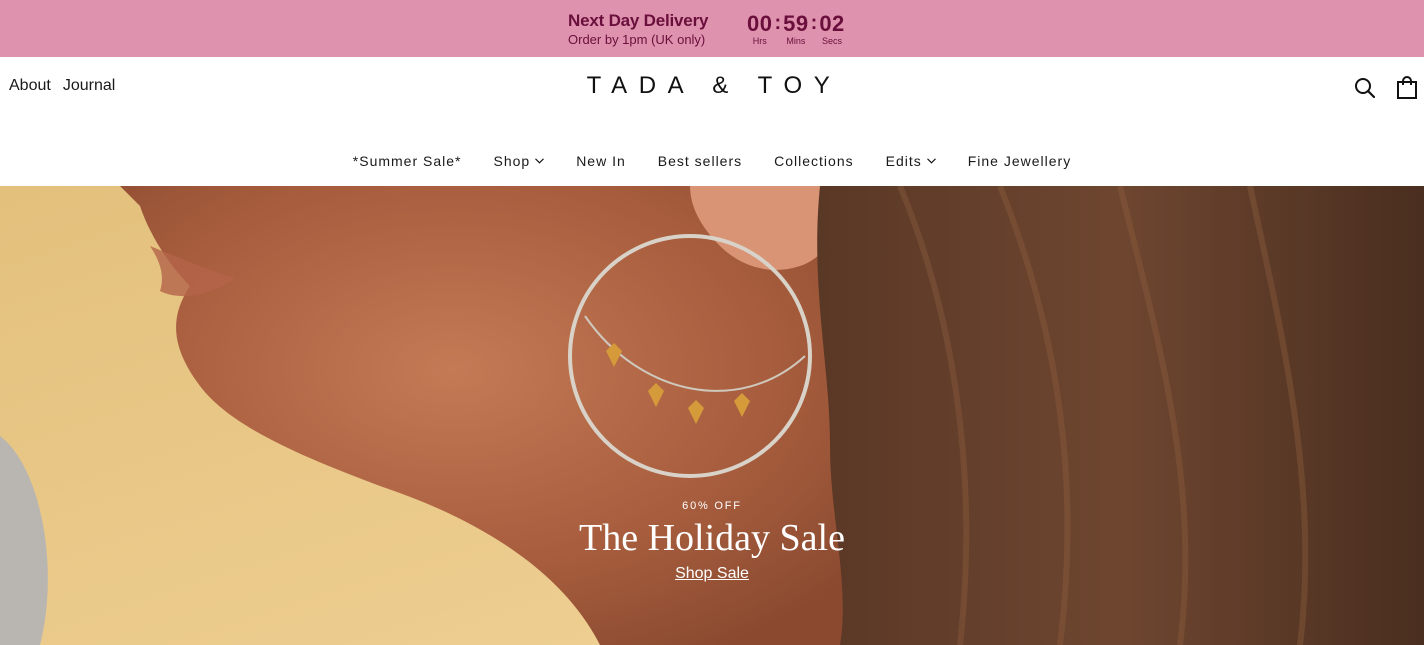  I want to click on nav-item-label: New In, so click(601, 161).